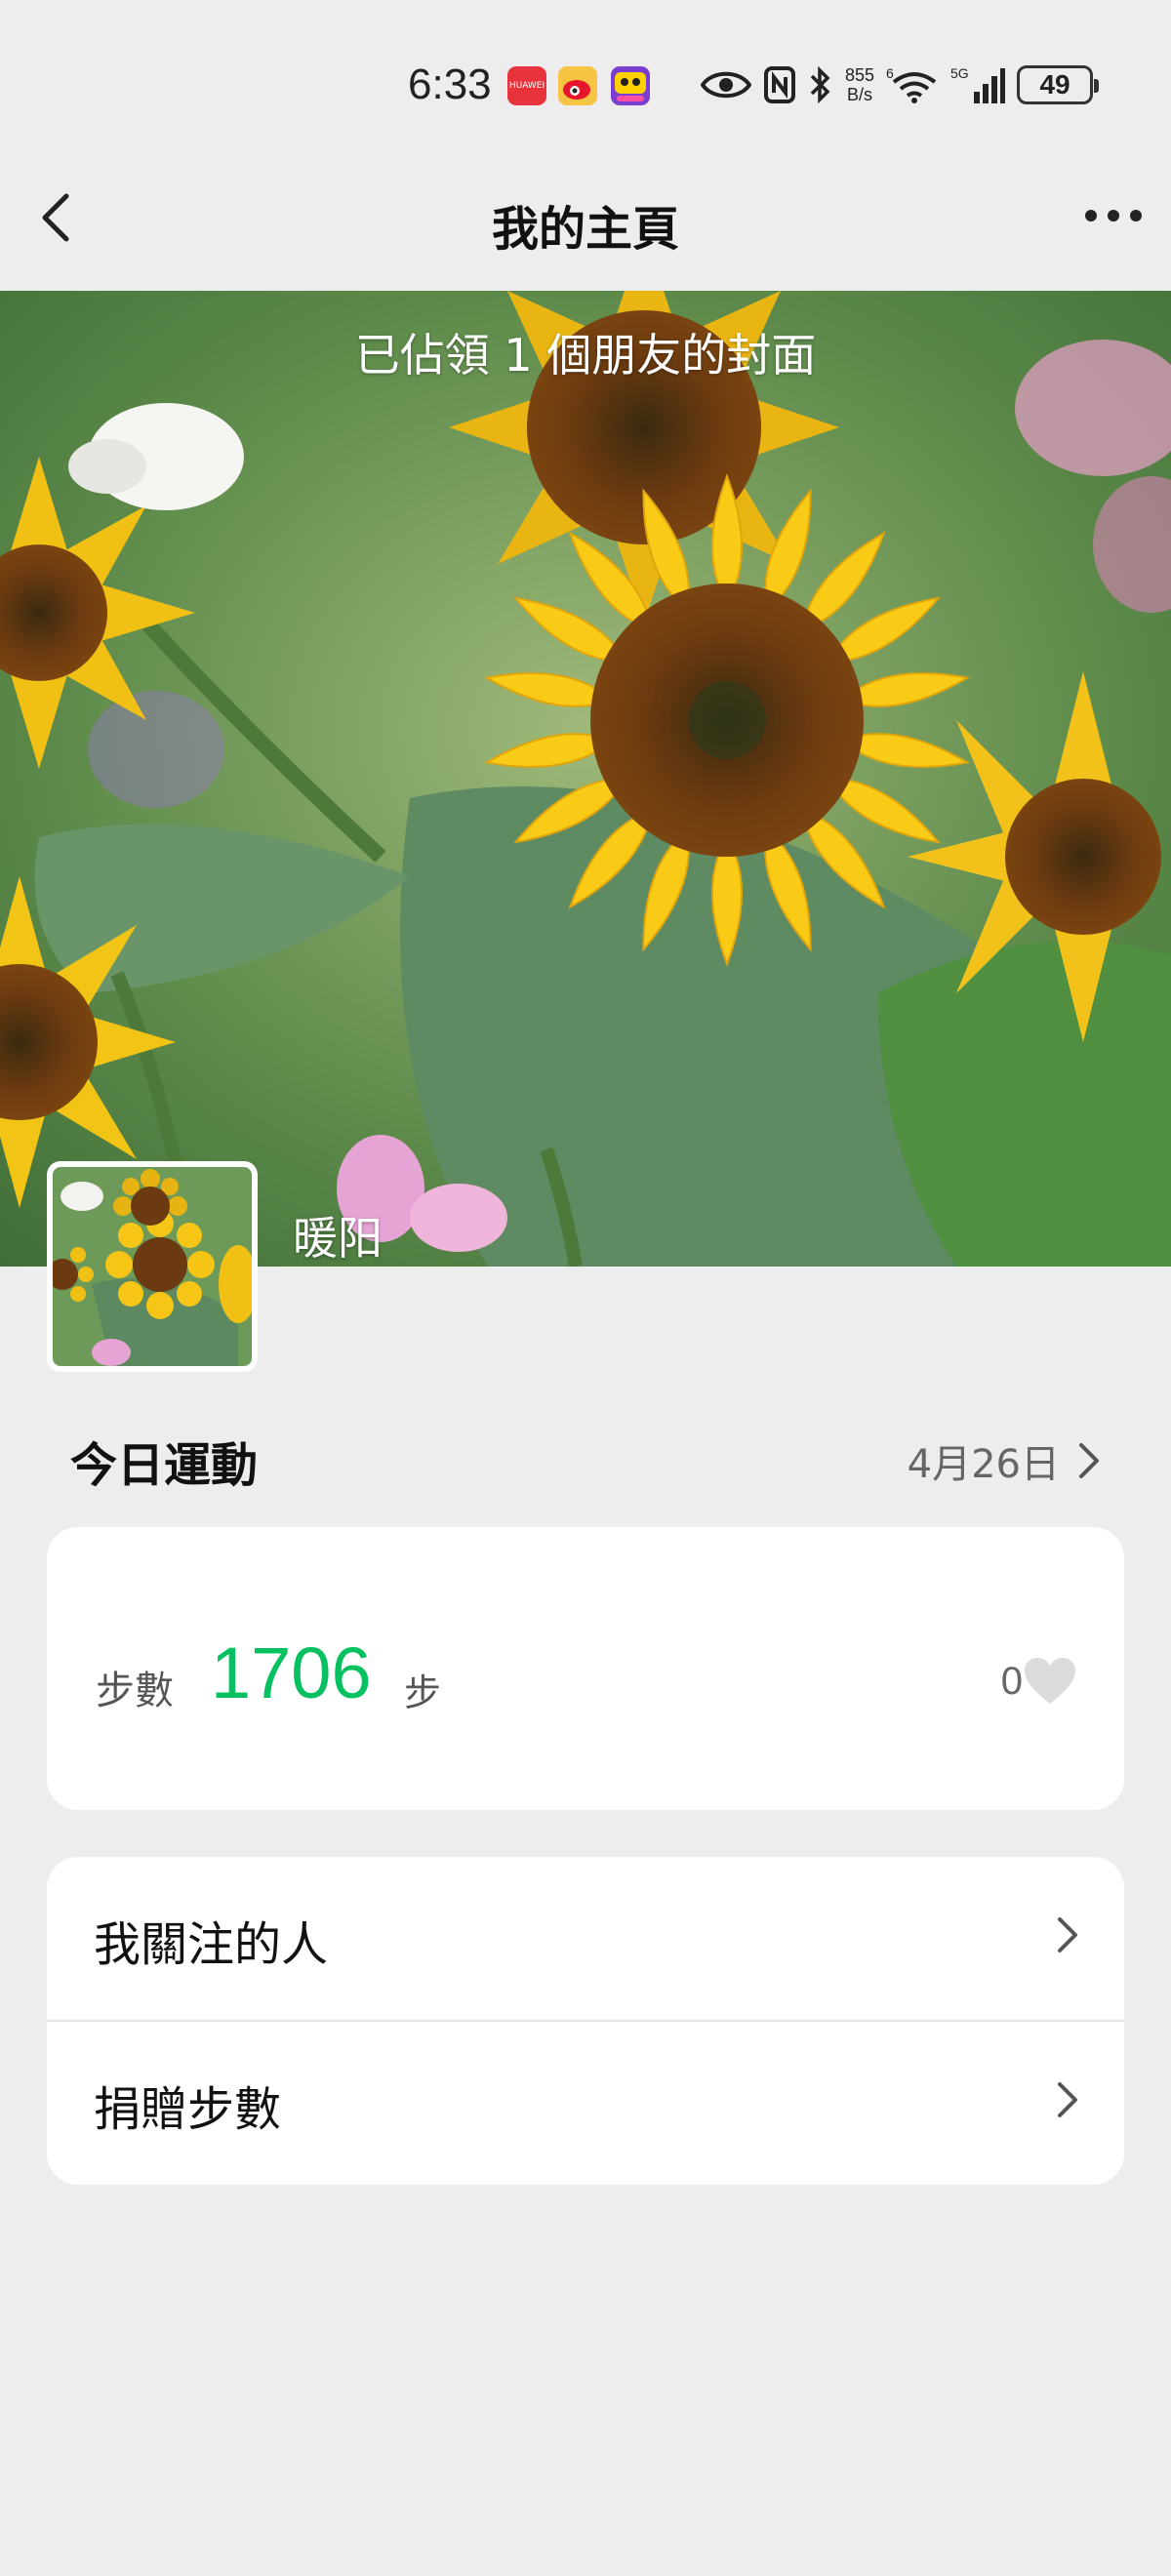  Describe the element at coordinates (585, 355) in the screenshot. I see `cover-caption: 已佔領 1 個朋友的封面` at that location.